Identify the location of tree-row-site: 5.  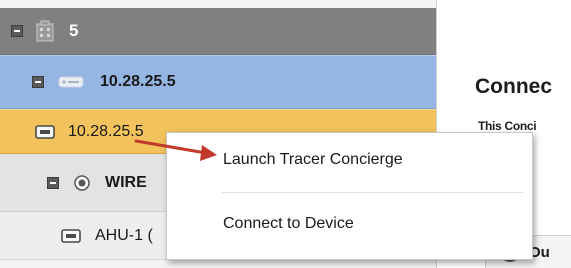
(218, 31).